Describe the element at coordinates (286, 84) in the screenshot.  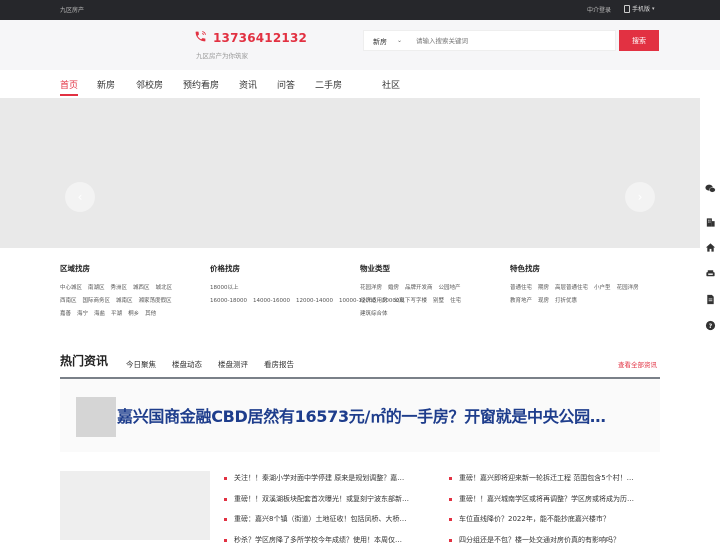
I see `nav-item-qa: 问答` at that location.